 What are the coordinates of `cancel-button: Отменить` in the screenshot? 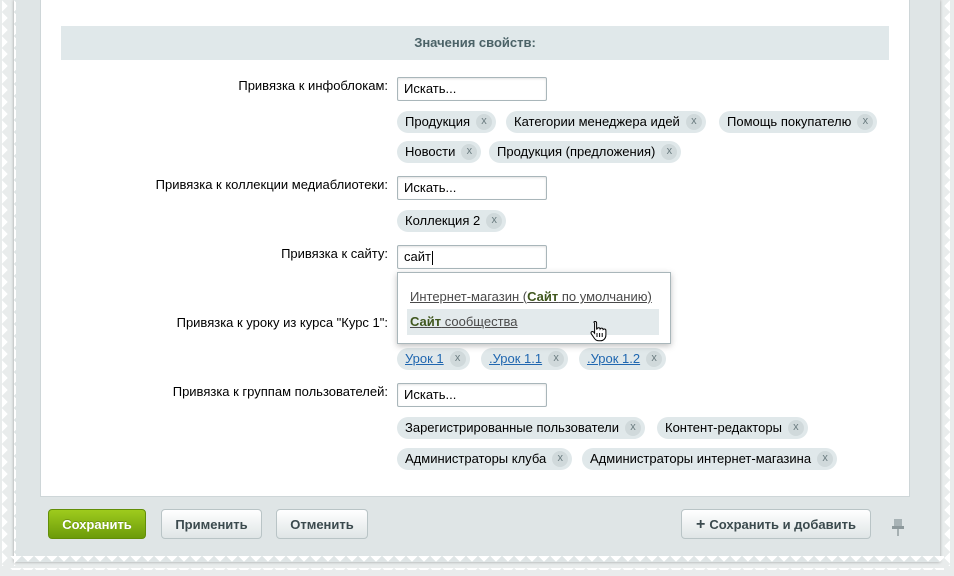 It's located at (322, 524).